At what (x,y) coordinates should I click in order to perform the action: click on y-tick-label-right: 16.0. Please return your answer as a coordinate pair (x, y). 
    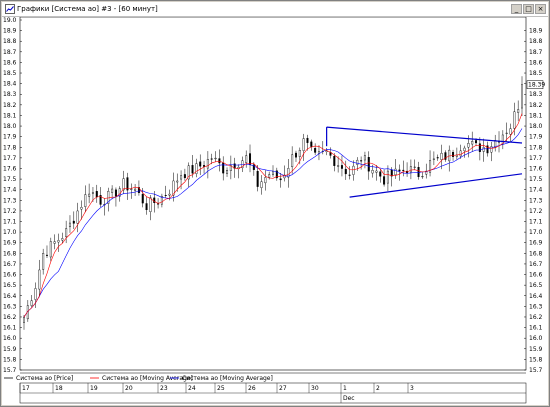
    Looking at the image, I should click on (536, 338).